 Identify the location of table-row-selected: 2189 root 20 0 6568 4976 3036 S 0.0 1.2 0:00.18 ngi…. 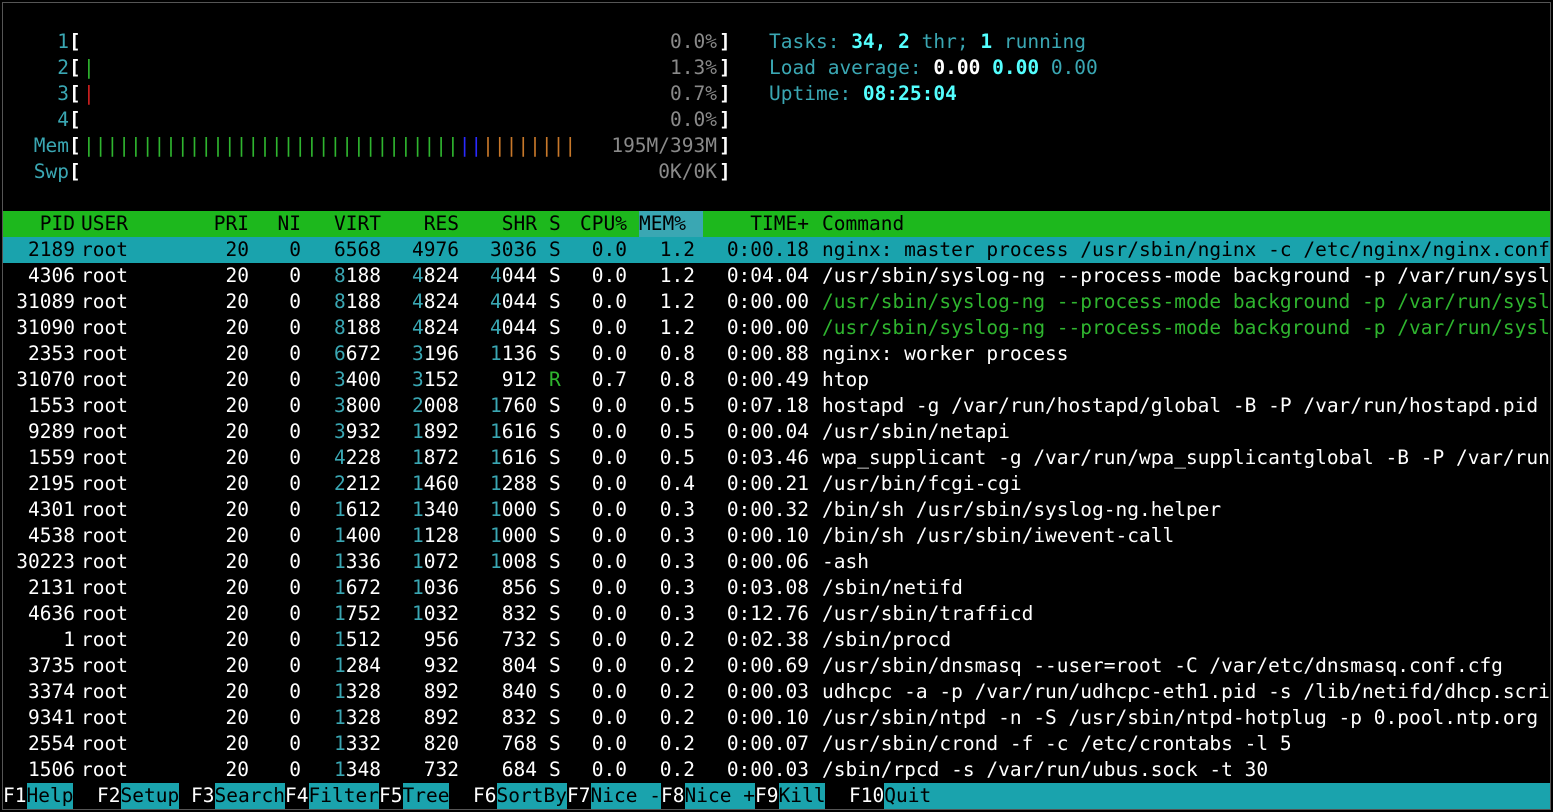
(776, 250).